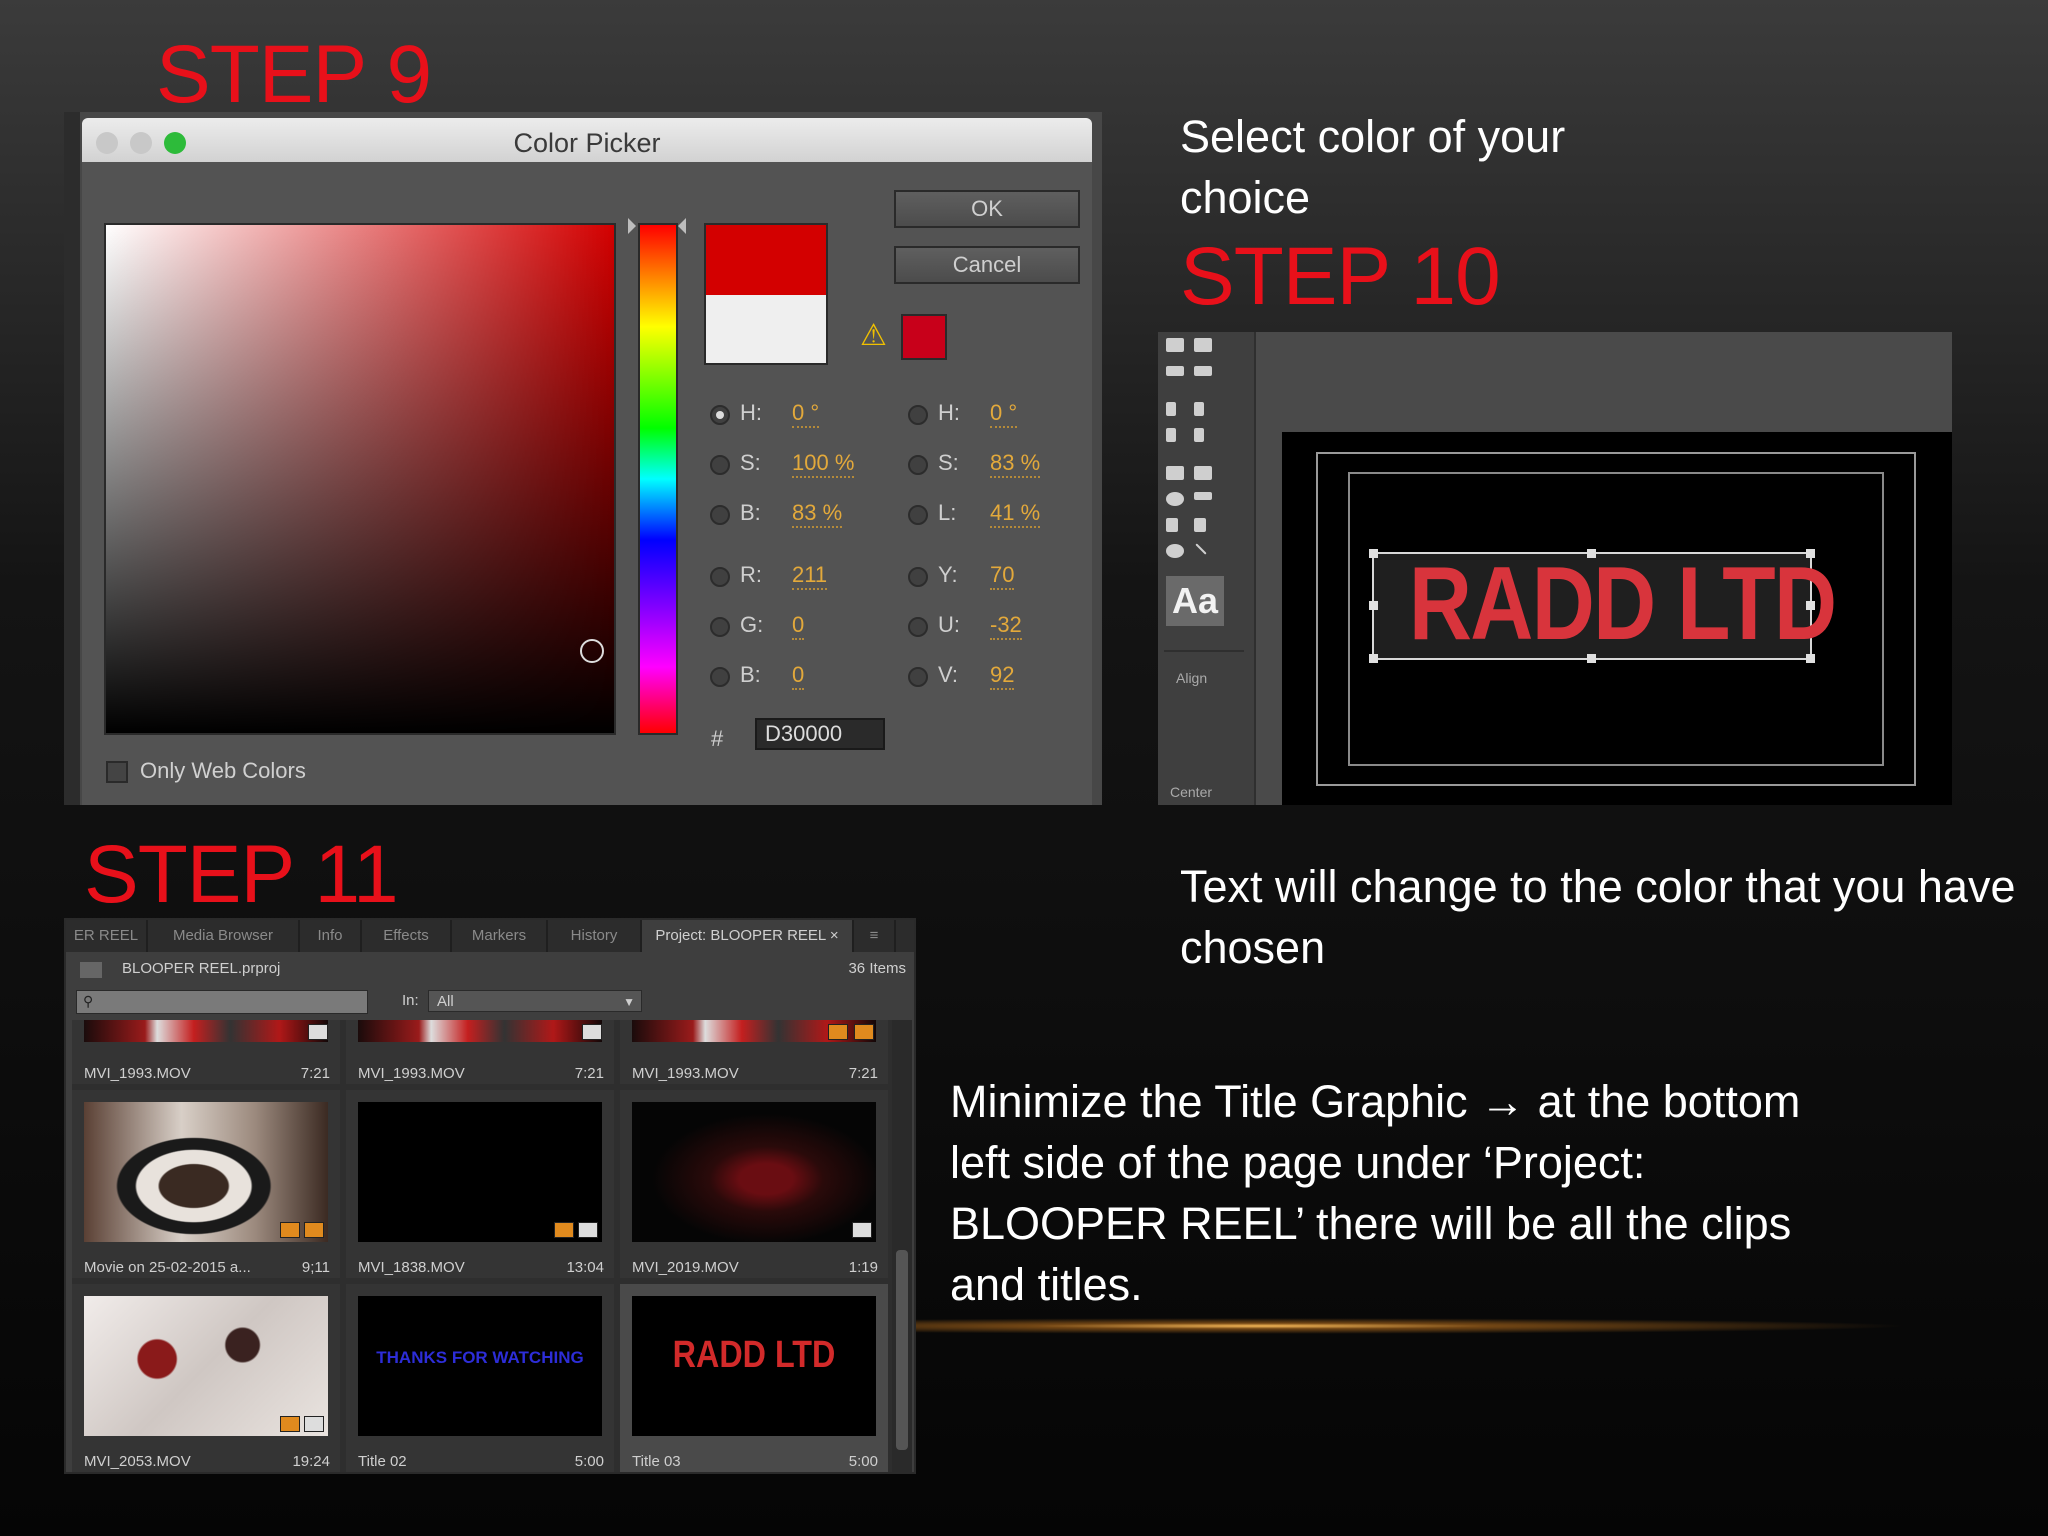 Image resolution: width=2048 pixels, height=1536 pixels. What do you see at coordinates (924, 337) in the screenshot?
I see `web-safe-color-swatch` at bounding box center [924, 337].